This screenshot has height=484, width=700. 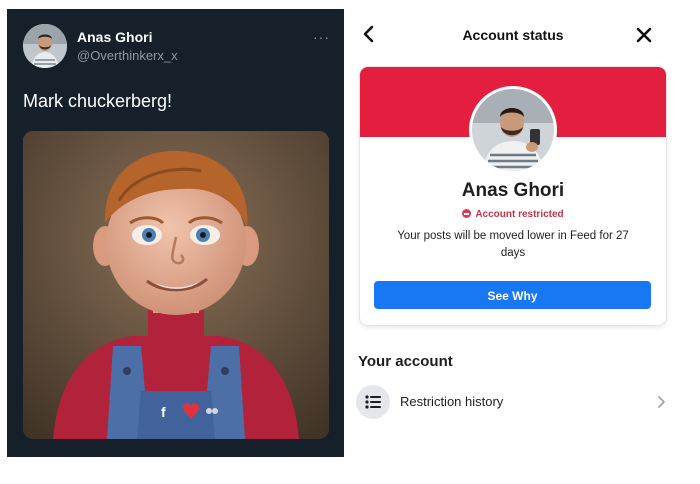 What do you see at coordinates (644, 35) in the screenshot?
I see `close-icon` at bounding box center [644, 35].